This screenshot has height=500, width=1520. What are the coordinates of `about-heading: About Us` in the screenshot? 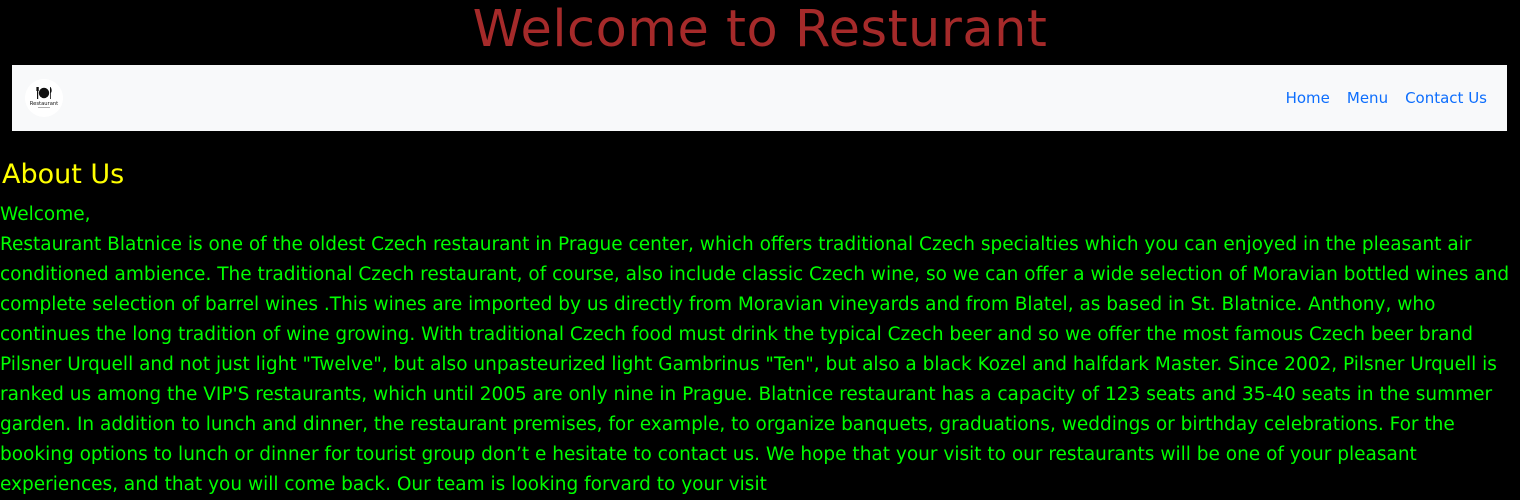 It's located at (63, 174).